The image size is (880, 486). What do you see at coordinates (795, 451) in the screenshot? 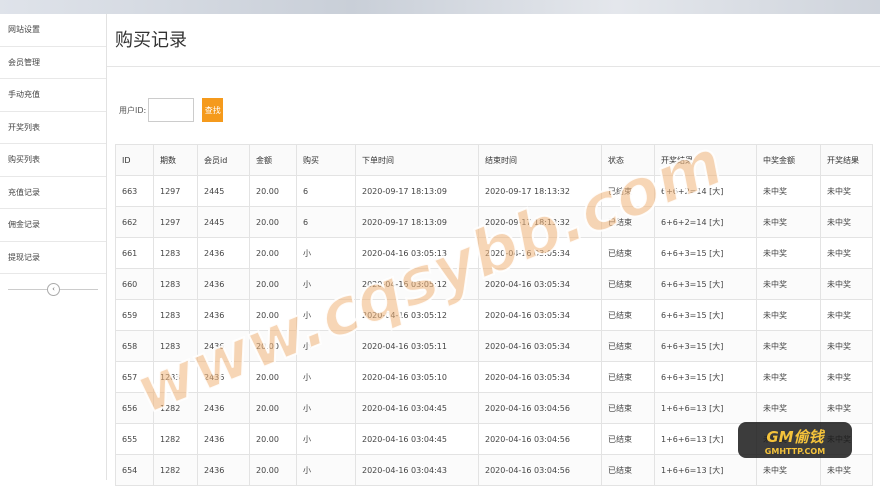
I see `logo-subtext: GMHTTP.COM` at bounding box center [795, 451].